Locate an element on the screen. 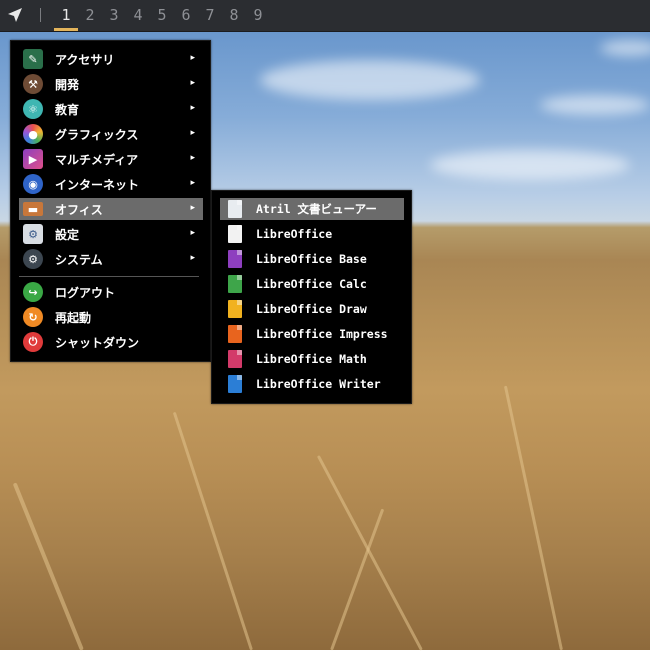 This screenshot has height=651, width=650. workspace-4: 4 is located at coordinates (138, 15).